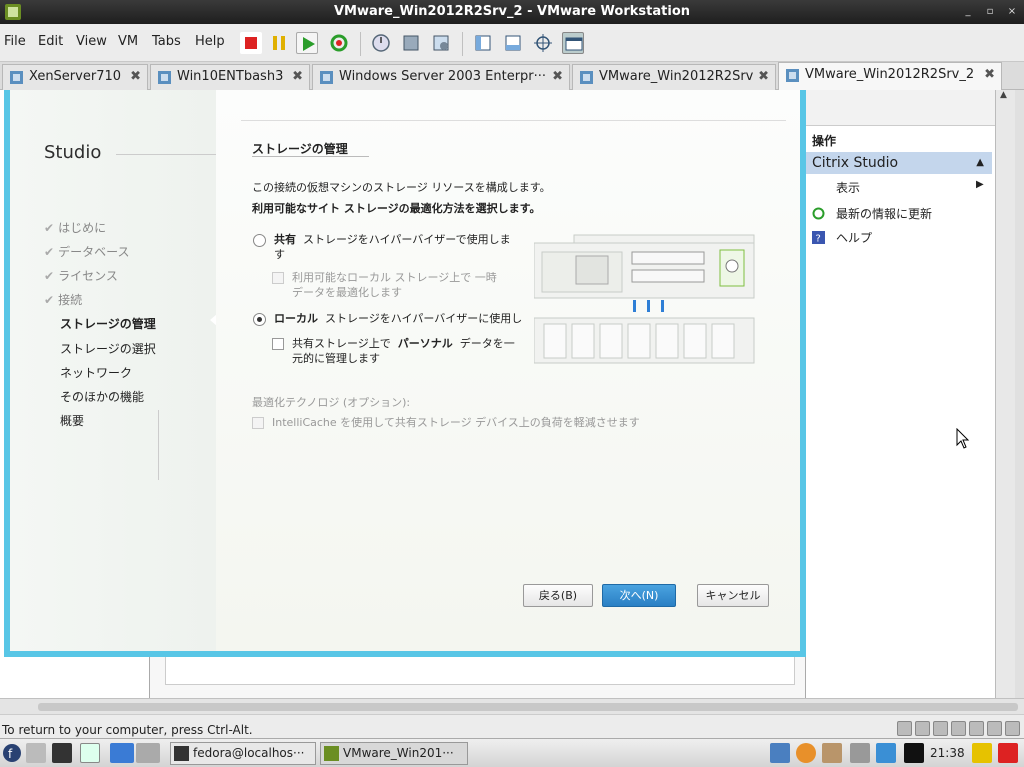 The height and width of the screenshot is (767, 1024). Describe the element at coordinates (994, 728) in the screenshot. I see `sound-icon` at that location.